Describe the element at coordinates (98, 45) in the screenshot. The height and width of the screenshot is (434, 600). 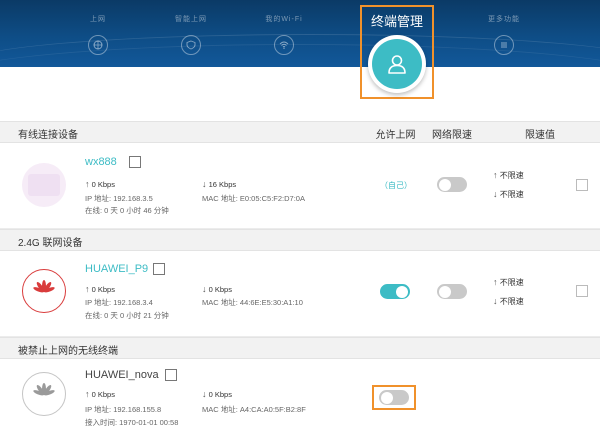
I see `globe-icon` at that location.